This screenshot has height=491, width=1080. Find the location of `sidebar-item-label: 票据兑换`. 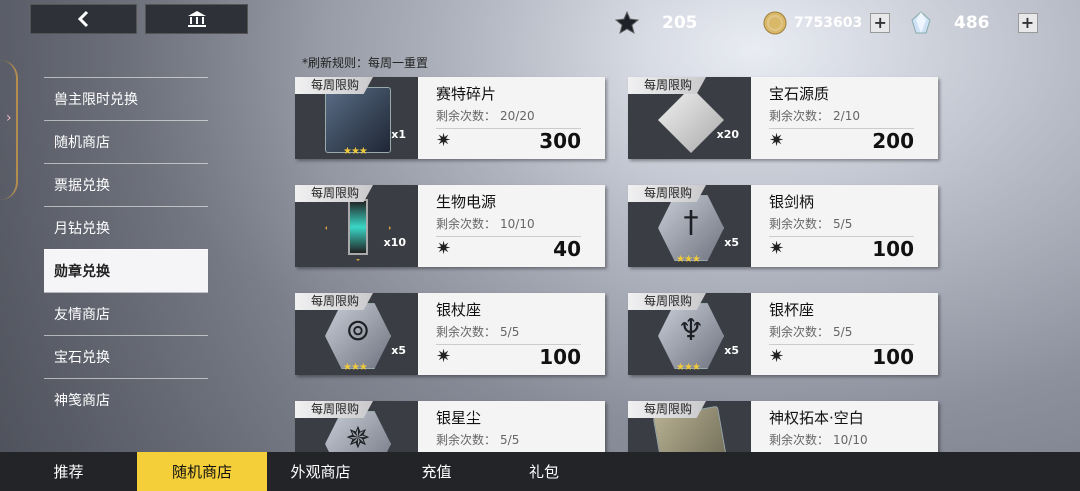

sidebar-item-label: 票据兑换 is located at coordinates (82, 186).